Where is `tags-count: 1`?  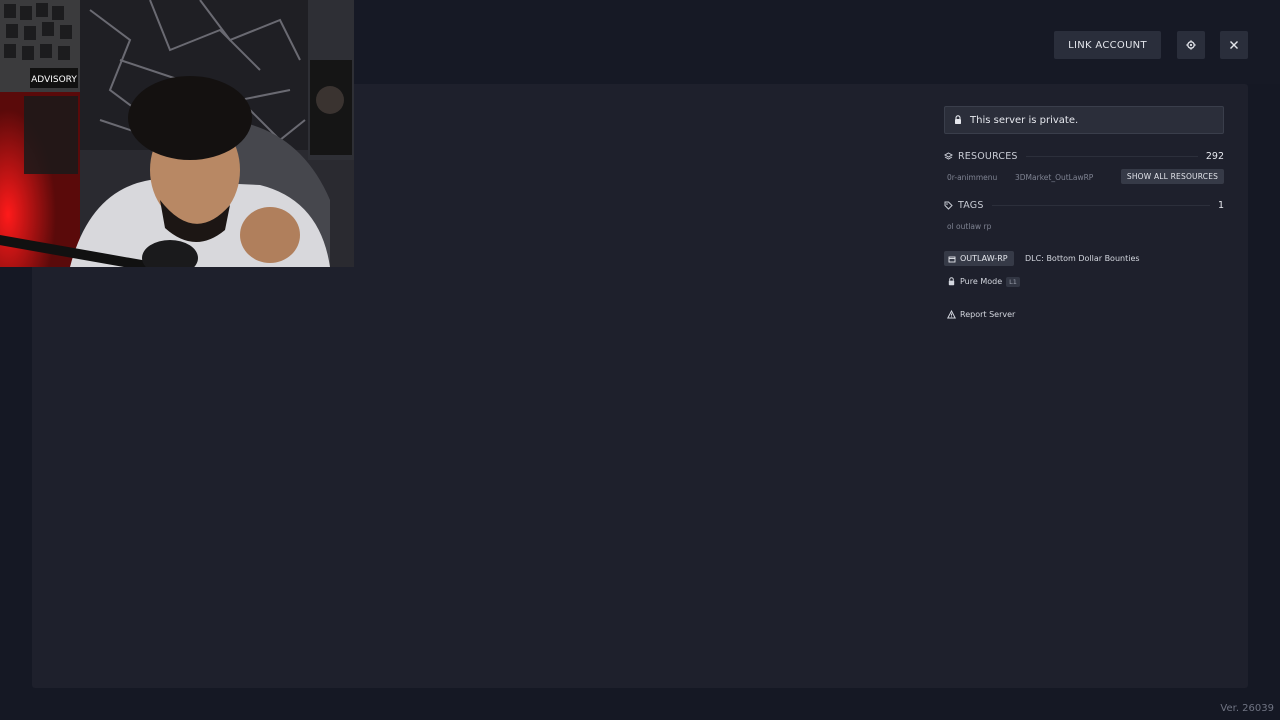
tags-count: 1 is located at coordinates (1220, 205).